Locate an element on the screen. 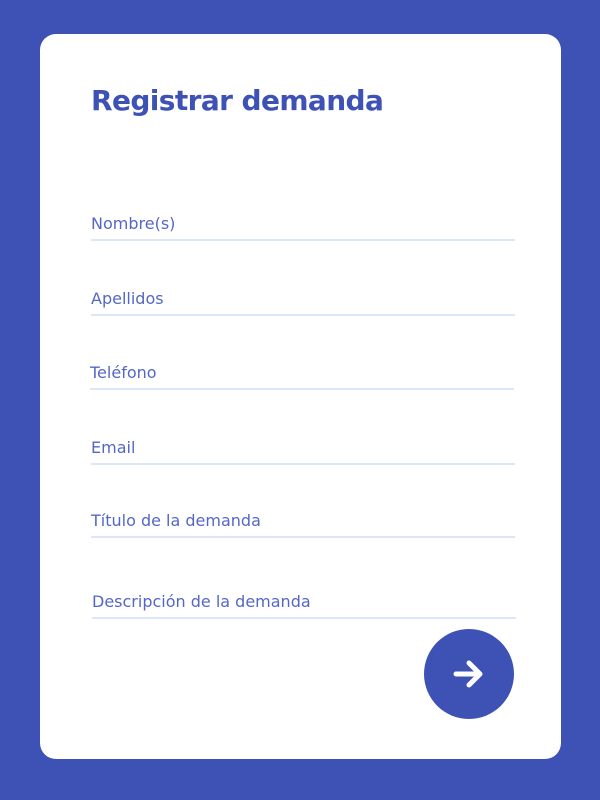  telefono-input is located at coordinates (302, 372).